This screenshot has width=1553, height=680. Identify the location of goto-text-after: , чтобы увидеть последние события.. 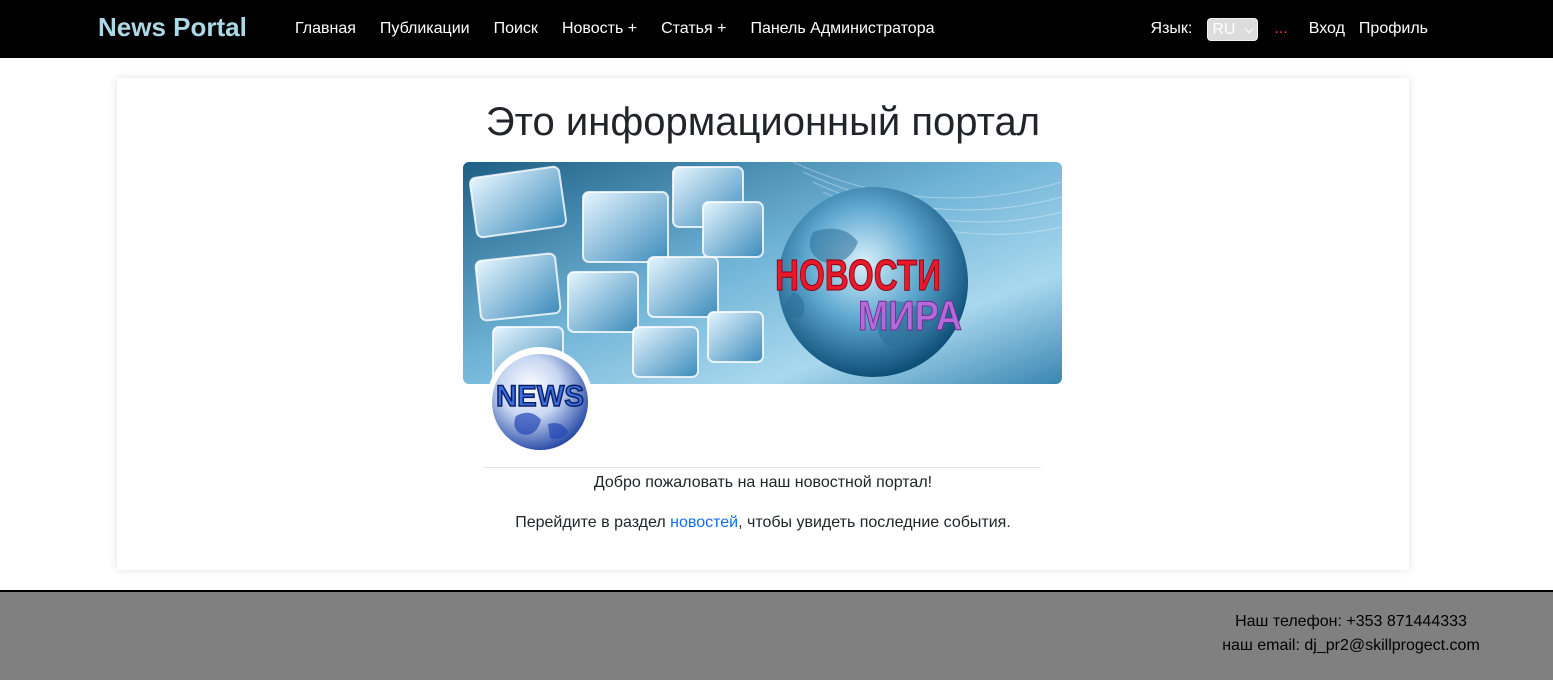
(874, 522).